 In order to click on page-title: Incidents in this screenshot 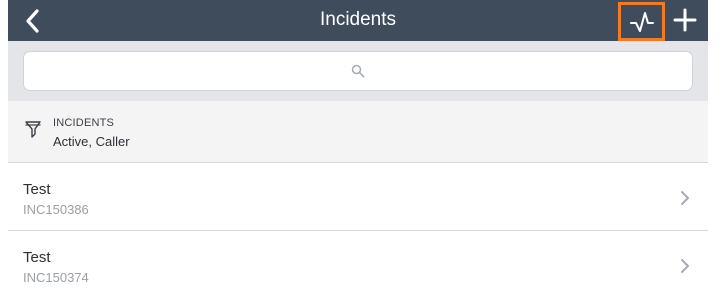, I will do `click(358, 19)`.